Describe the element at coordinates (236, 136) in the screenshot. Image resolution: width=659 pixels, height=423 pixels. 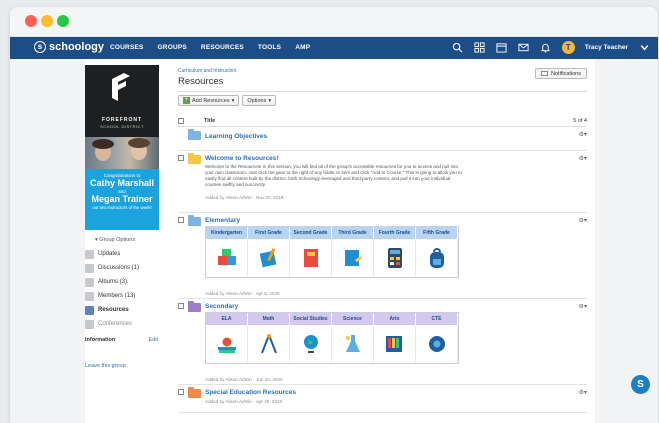
I see `resource-title: Learning Objectives` at that location.